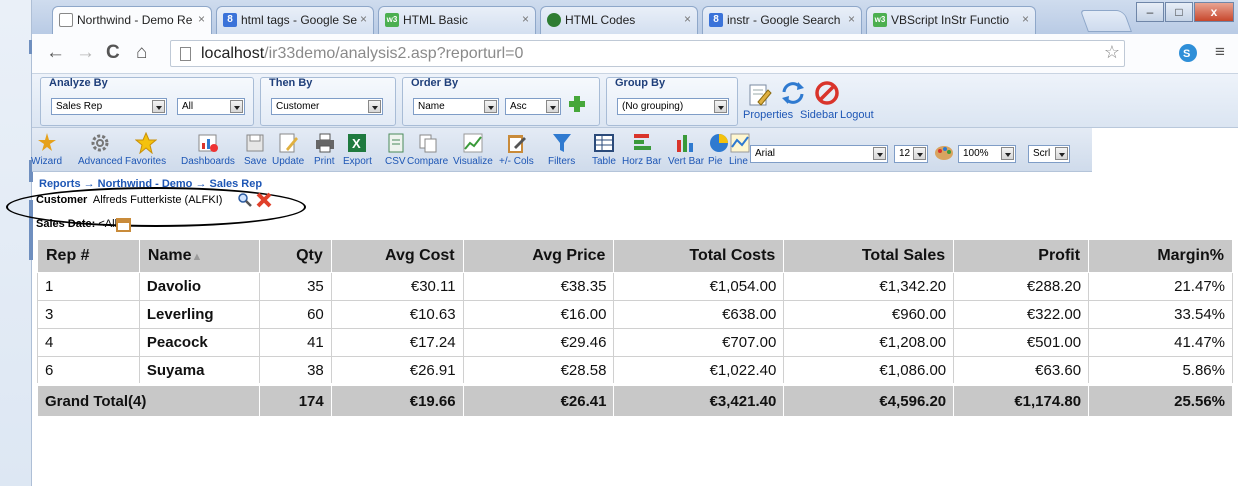 Image resolution: width=1238 pixels, height=486 pixels. I want to click on cell-name: Davolio, so click(199, 286).